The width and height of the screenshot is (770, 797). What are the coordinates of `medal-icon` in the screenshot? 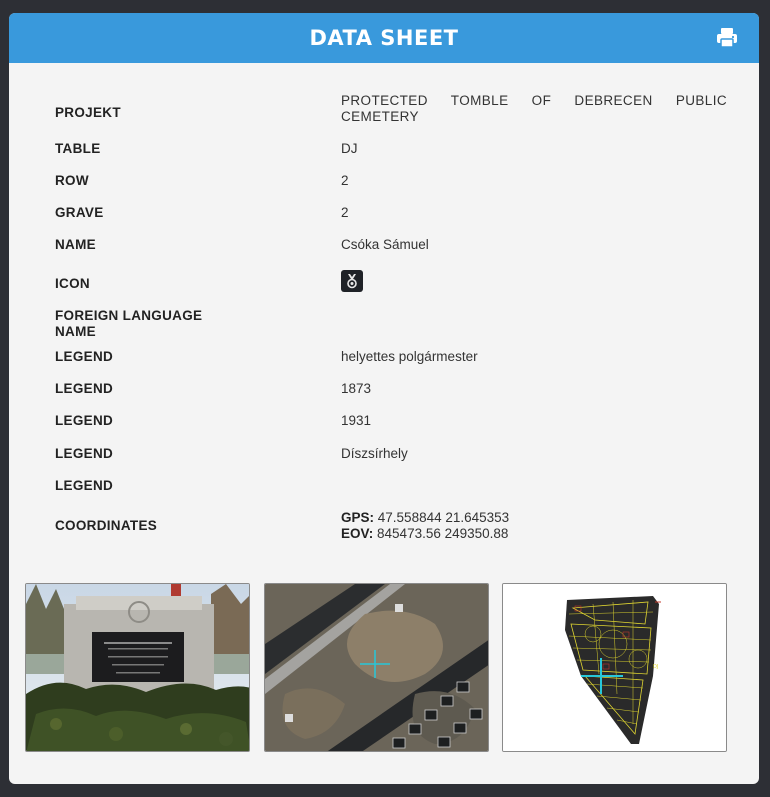 It's located at (352, 281).